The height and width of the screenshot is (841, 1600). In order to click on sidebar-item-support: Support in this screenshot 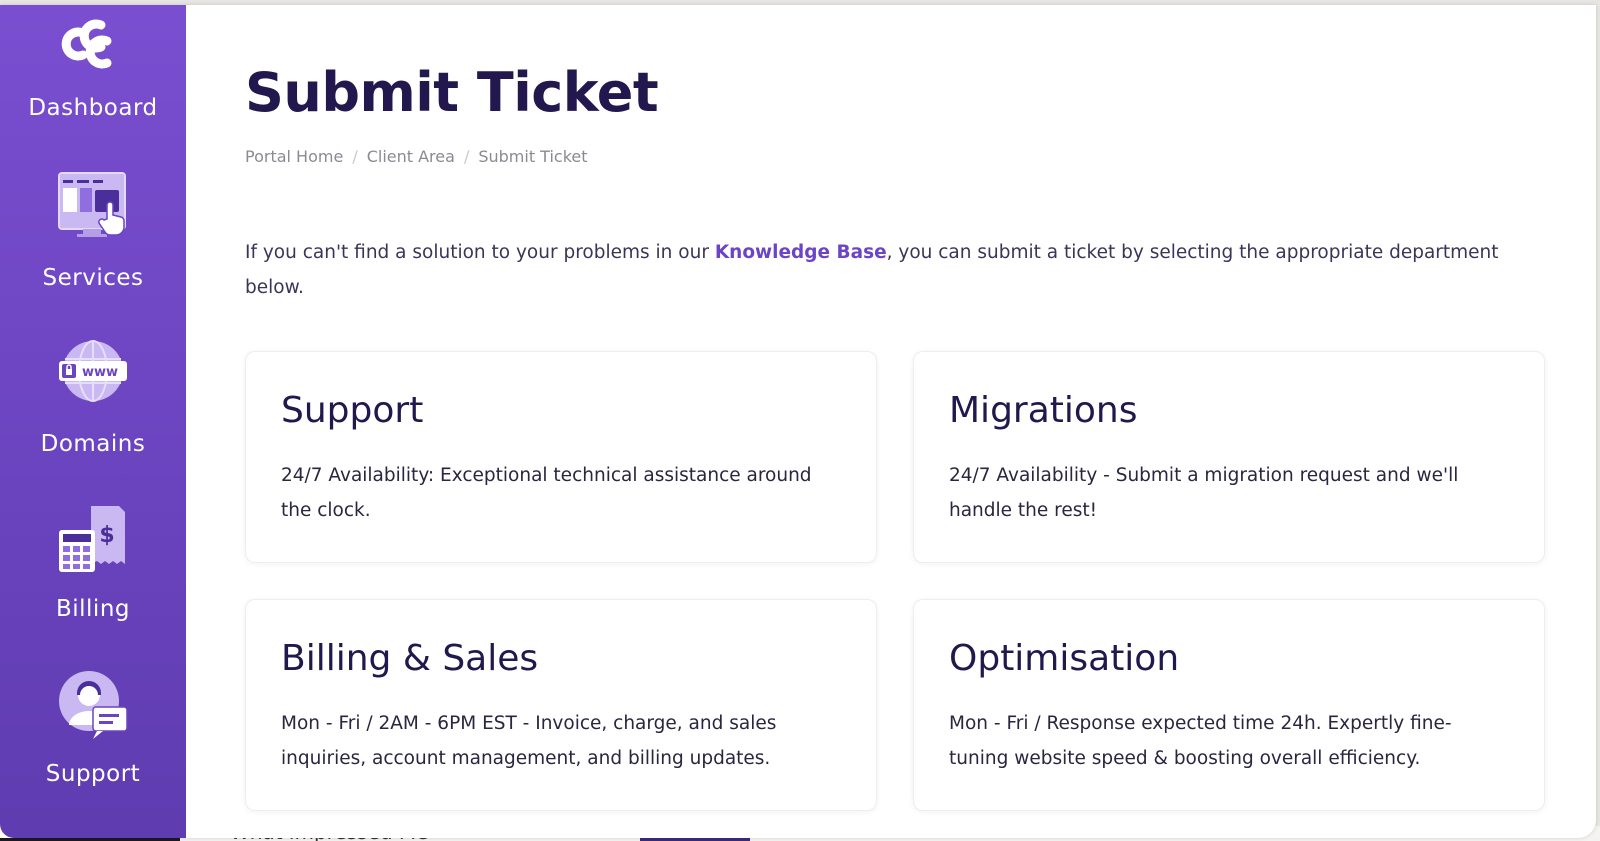, I will do `click(93, 728)`.